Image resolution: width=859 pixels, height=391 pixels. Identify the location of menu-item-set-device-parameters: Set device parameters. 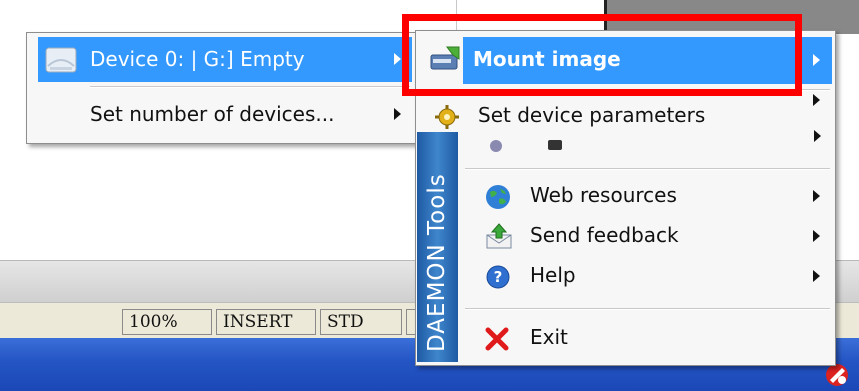
(626, 115).